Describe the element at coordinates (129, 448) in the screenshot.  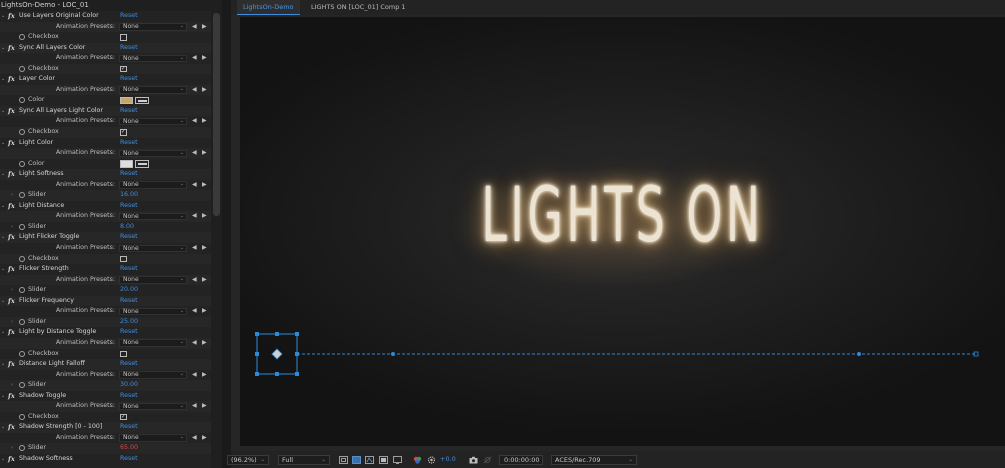
I see `slider-value: 65.00` at that location.